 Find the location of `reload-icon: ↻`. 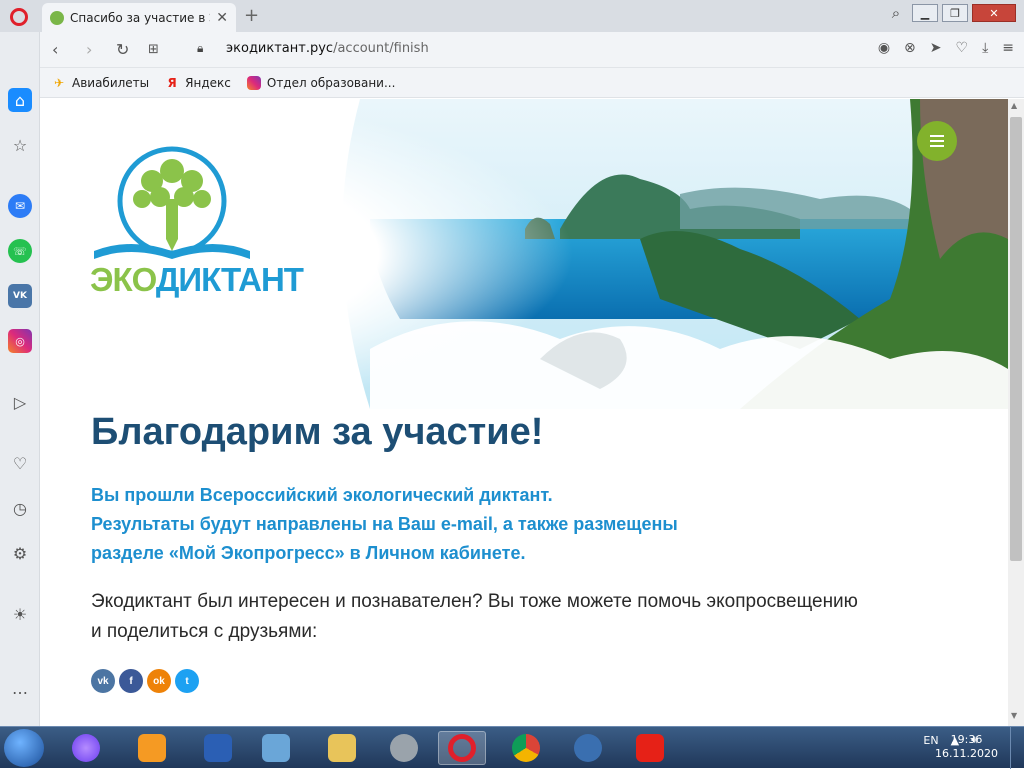

reload-icon: ↻ is located at coordinates (122, 49).